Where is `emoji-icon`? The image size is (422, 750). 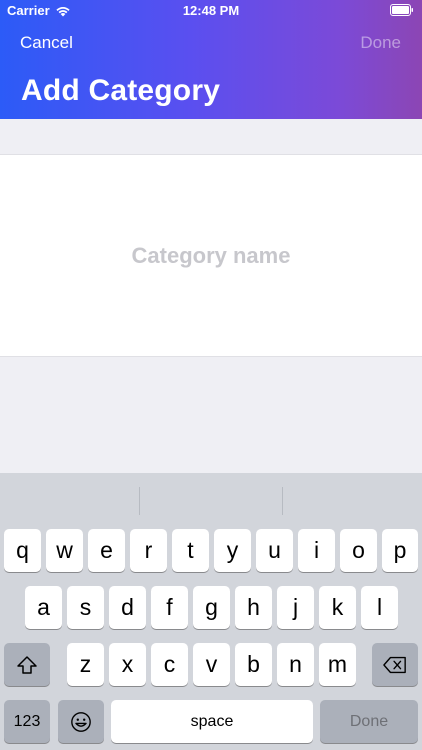
emoji-icon is located at coordinates (81, 721).